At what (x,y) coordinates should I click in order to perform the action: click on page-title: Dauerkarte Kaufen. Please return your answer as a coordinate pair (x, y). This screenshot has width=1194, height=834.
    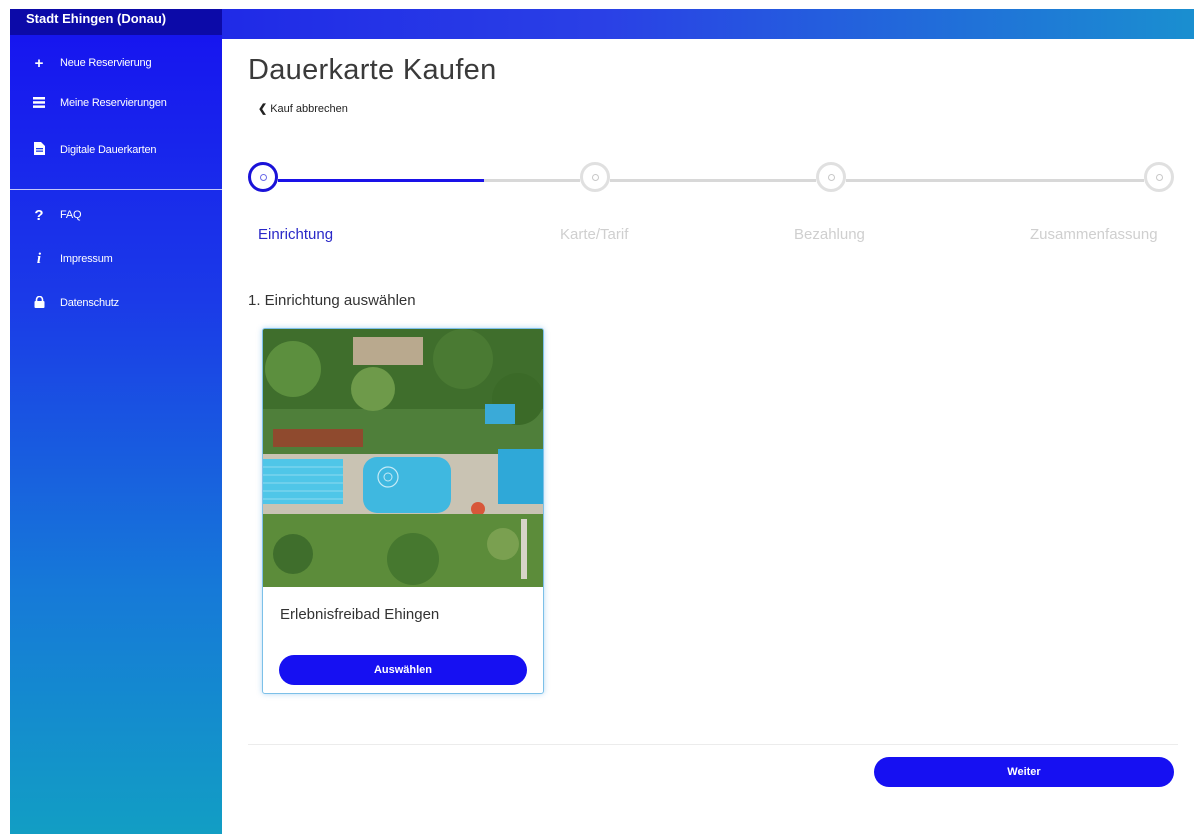
    Looking at the image, I should click on (372, 70).